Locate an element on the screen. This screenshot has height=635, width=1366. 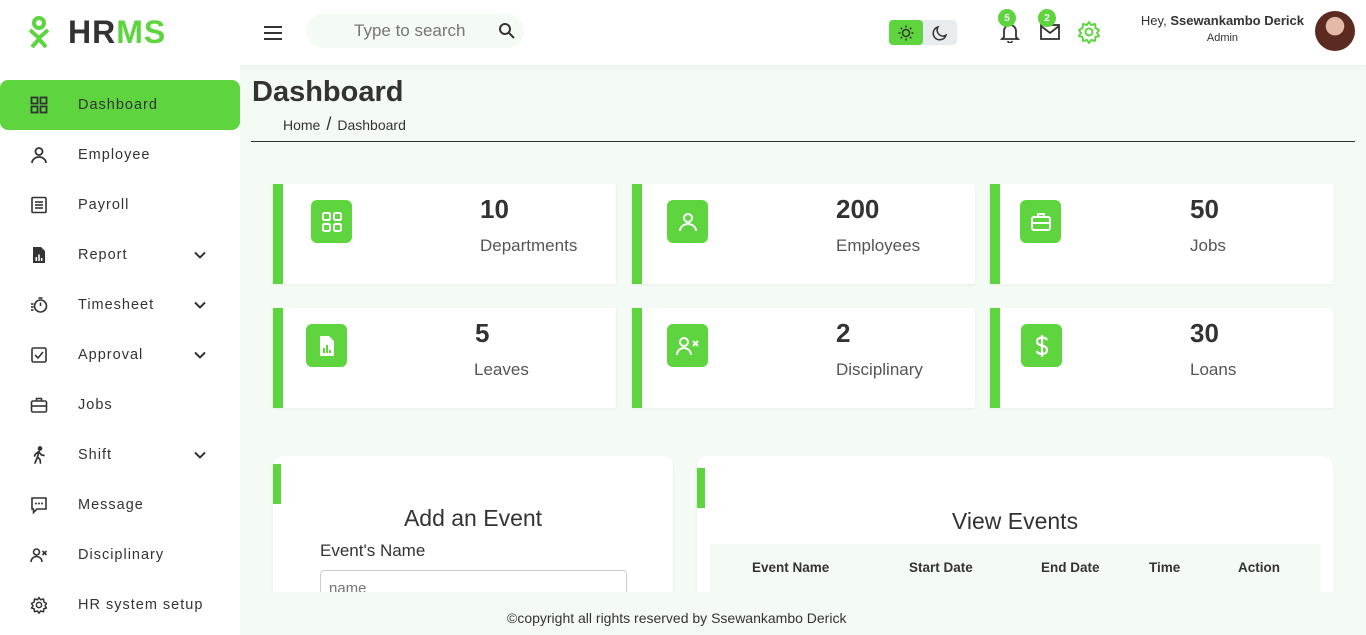
breadcrumb-current: Dashboard is located at coordinates (371, 124).